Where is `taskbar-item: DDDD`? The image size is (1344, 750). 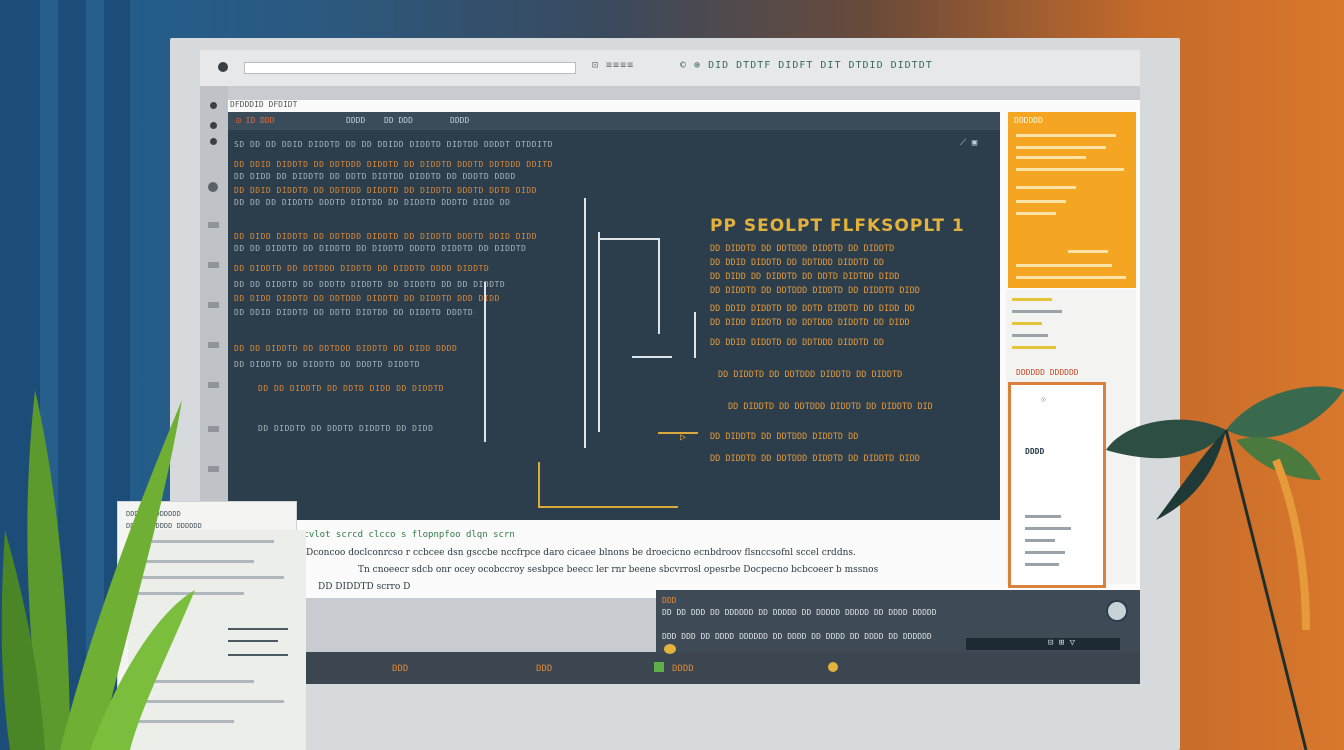 taskbar-item: DDDD is located at coordinates (683, 669).